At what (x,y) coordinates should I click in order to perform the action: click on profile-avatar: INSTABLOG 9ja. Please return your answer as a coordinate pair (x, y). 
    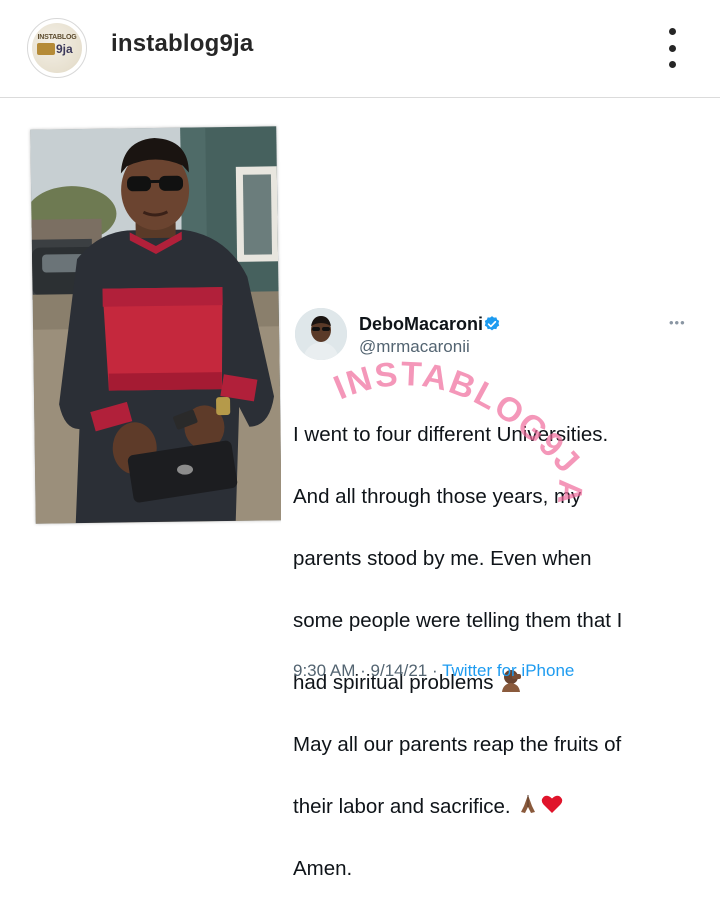
    Looking at the image, I should click on (57, 48).